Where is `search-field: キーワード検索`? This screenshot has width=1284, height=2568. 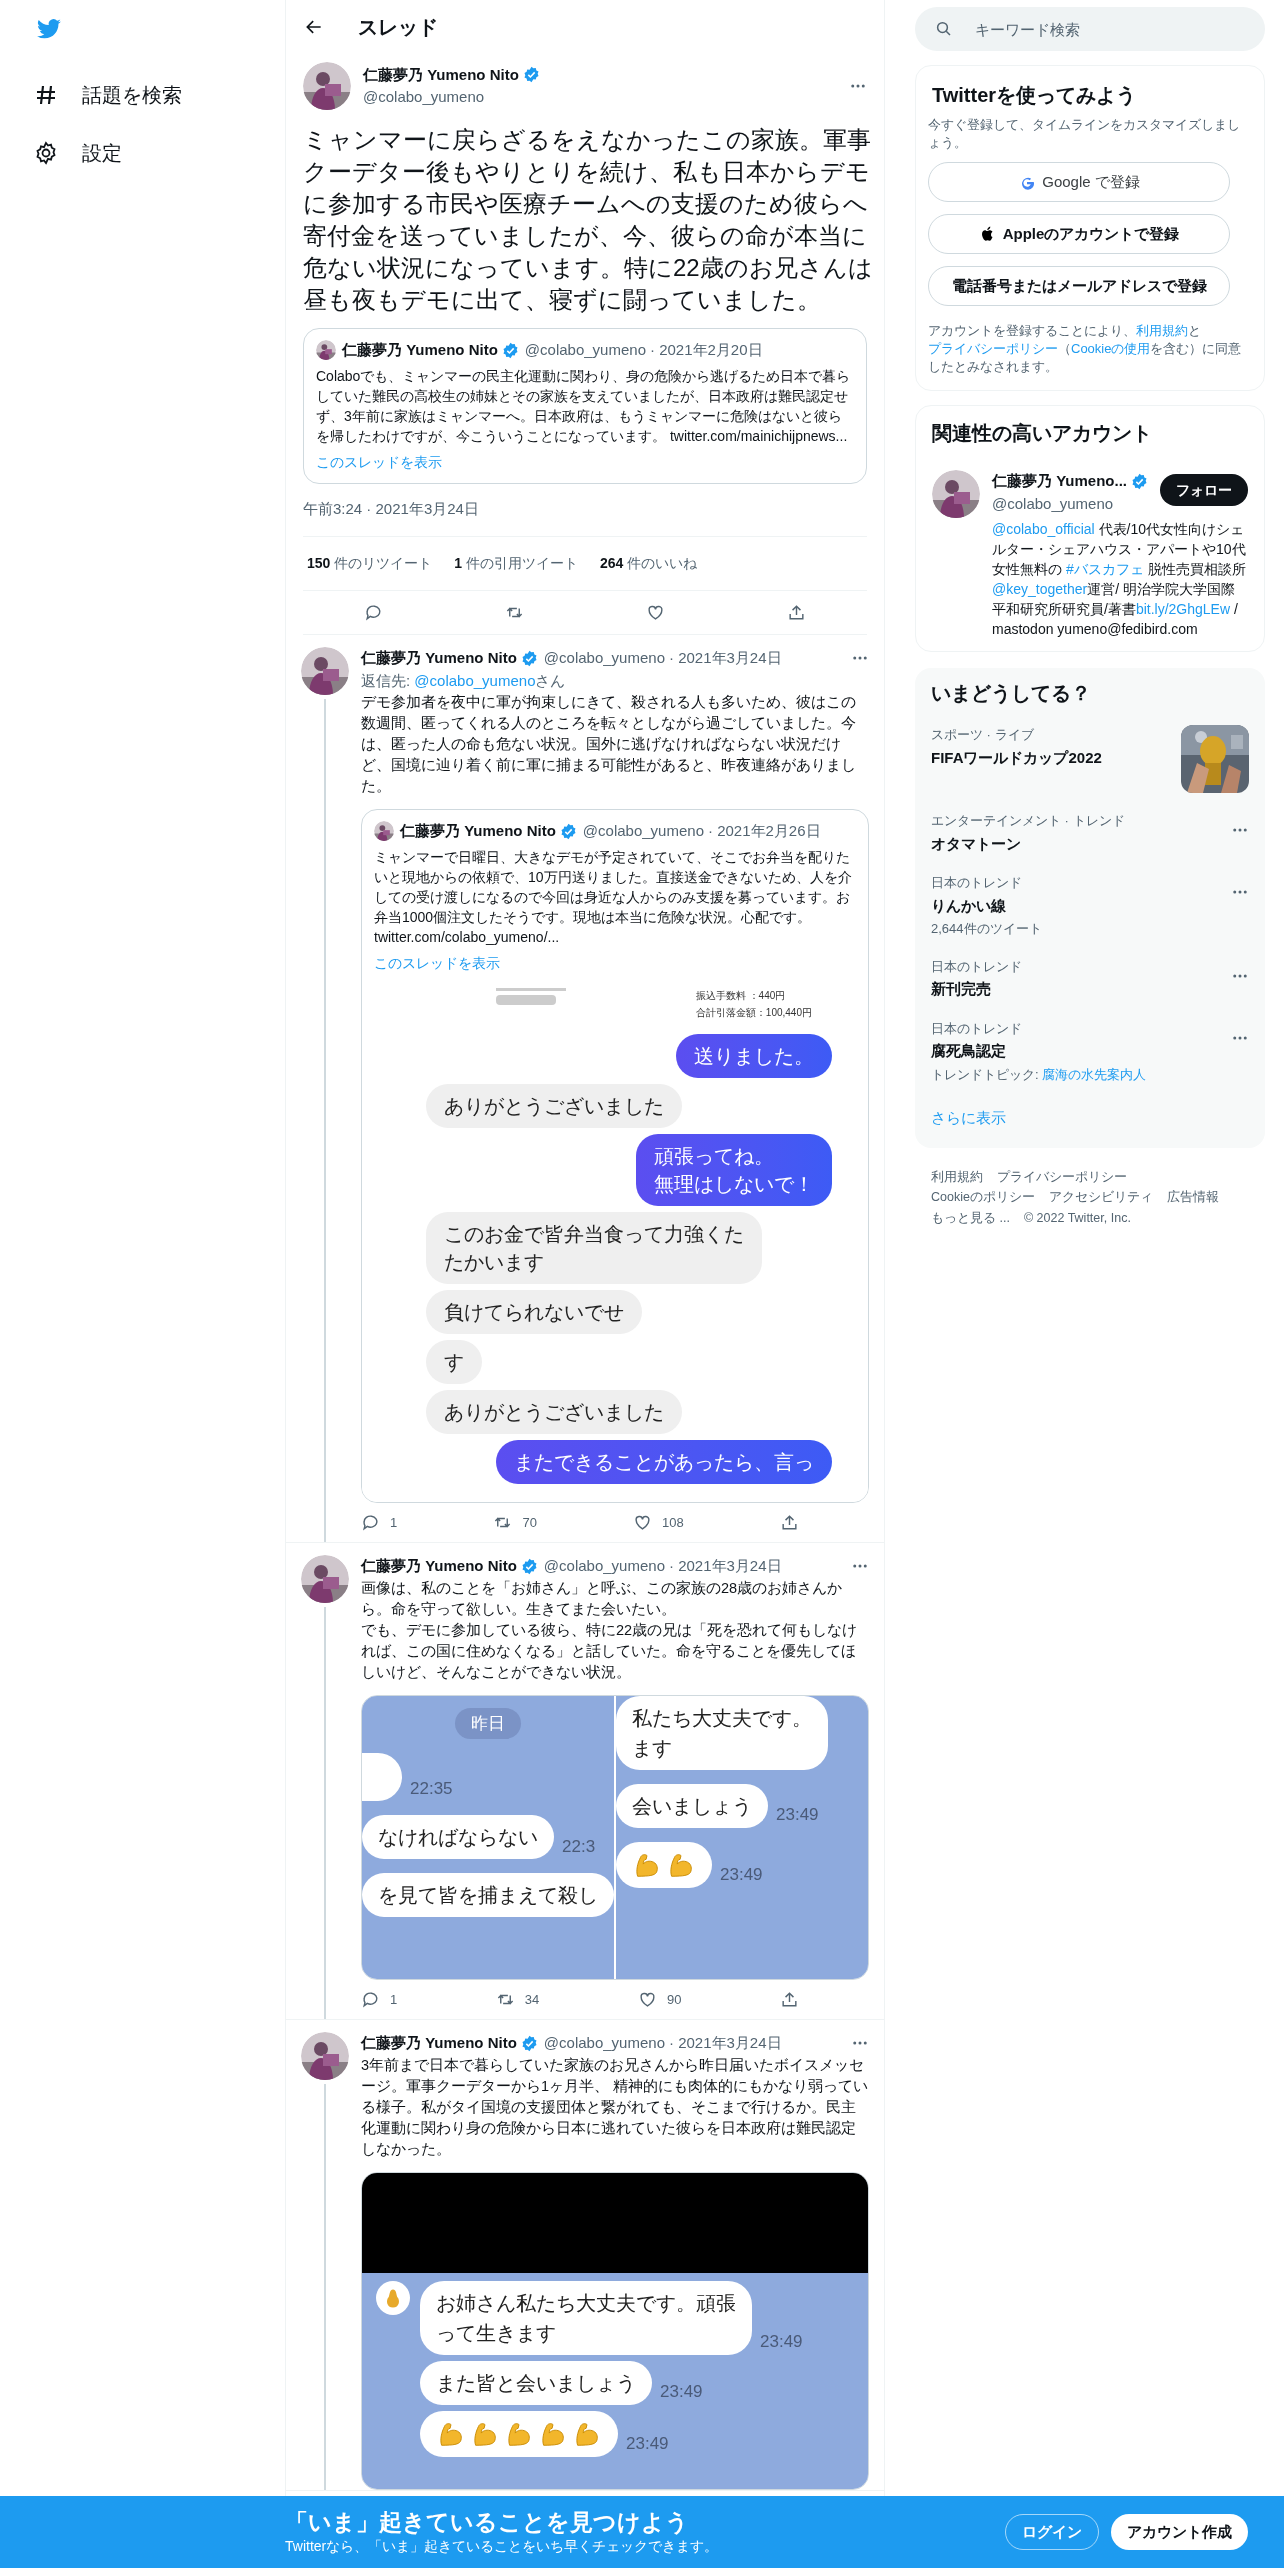
search-field: キーワード検索 is located at coordinates (1090, 29).